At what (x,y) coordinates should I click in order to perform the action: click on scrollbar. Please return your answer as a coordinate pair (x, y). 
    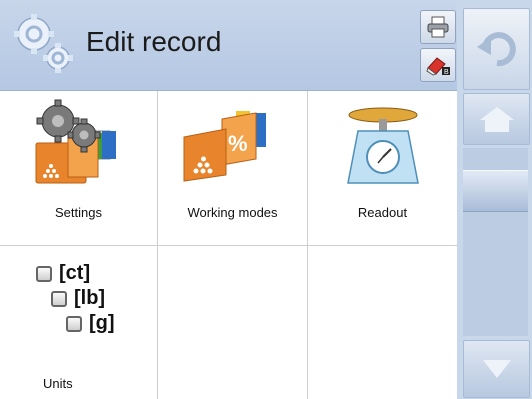
    Looking at the image, I should click on (495, 242).